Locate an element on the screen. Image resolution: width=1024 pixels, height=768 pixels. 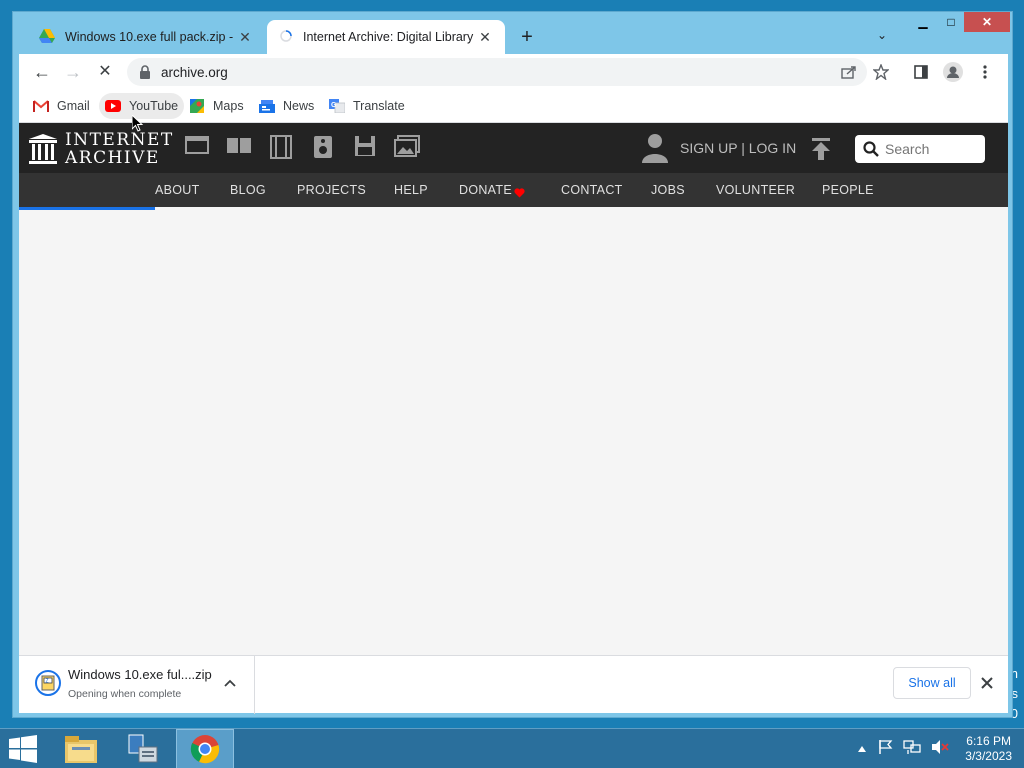
ia-logo-line1: INTERNET is located at coordinates (119, 140).